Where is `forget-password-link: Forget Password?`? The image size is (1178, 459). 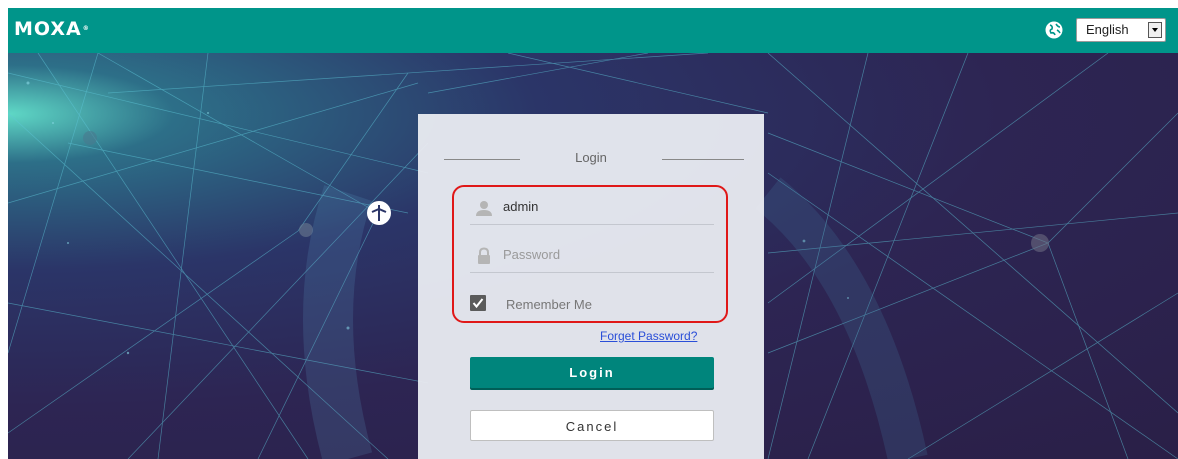
forget-password-link: Forget Password? is located at coordinates (648, 336).